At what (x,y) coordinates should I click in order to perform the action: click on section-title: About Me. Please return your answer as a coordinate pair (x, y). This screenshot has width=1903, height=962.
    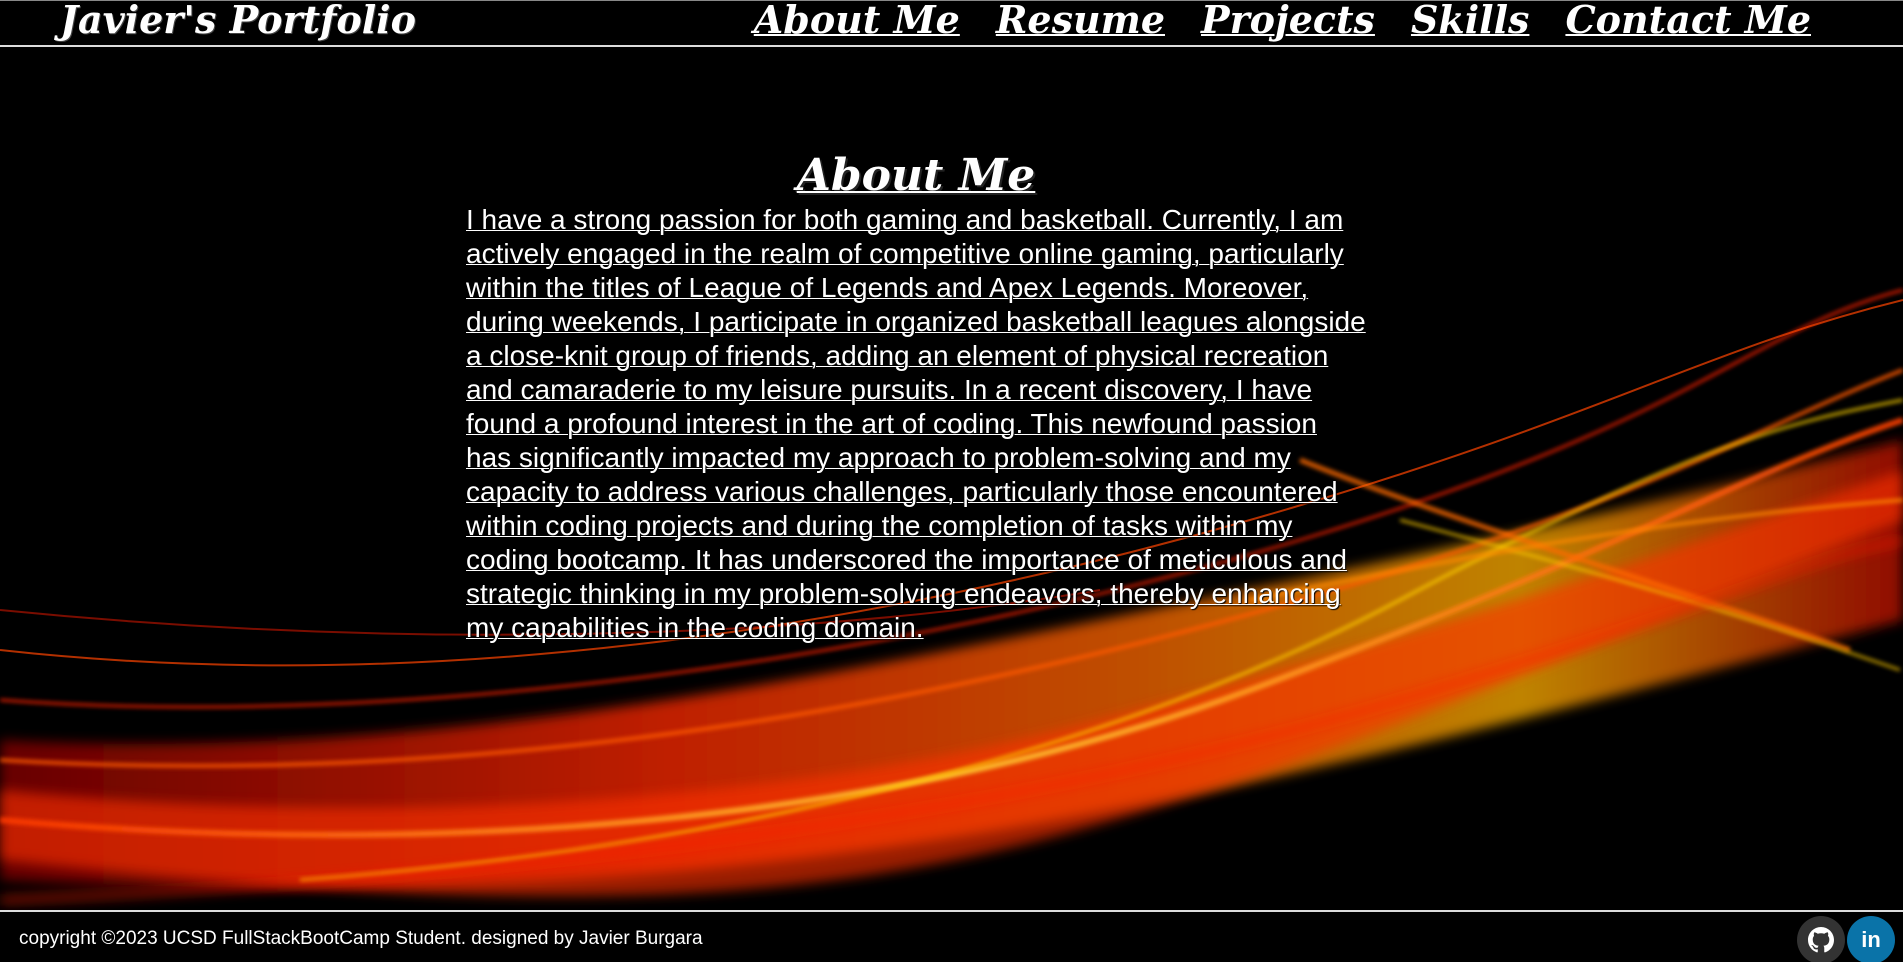
    Looking at the image, I should click on (916, 175).